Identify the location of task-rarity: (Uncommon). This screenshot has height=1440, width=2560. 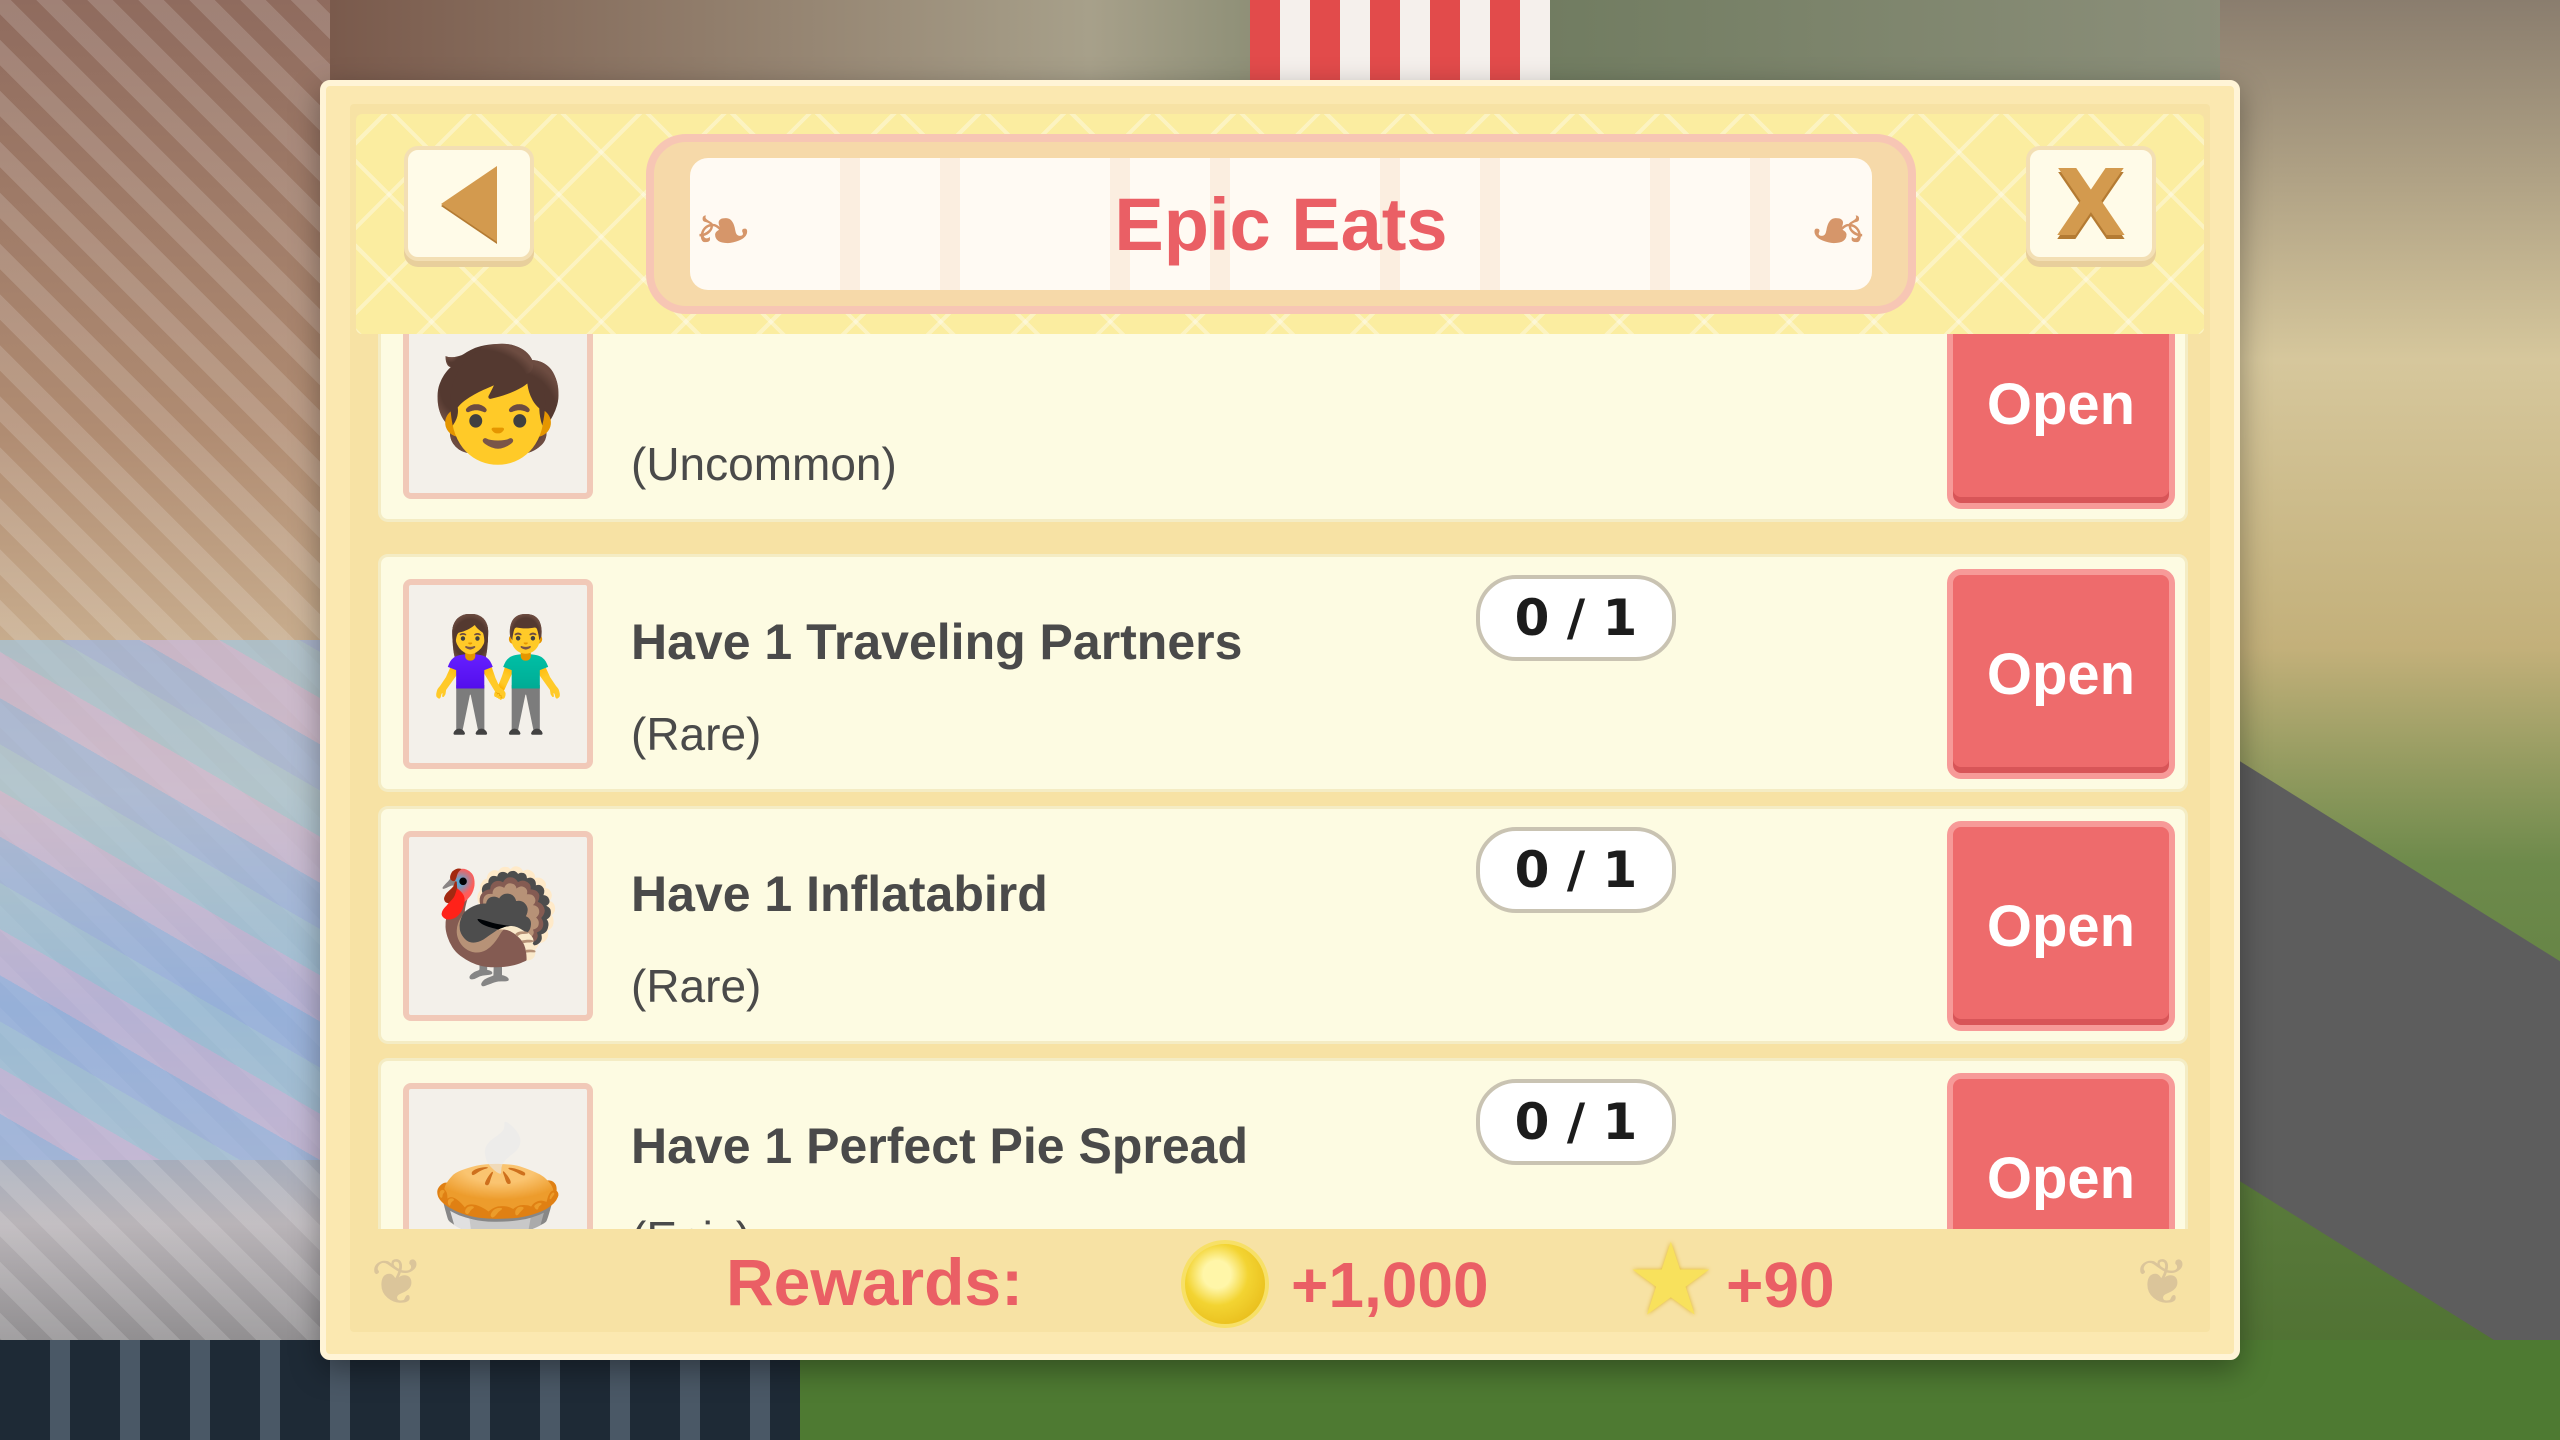
(764, 464).